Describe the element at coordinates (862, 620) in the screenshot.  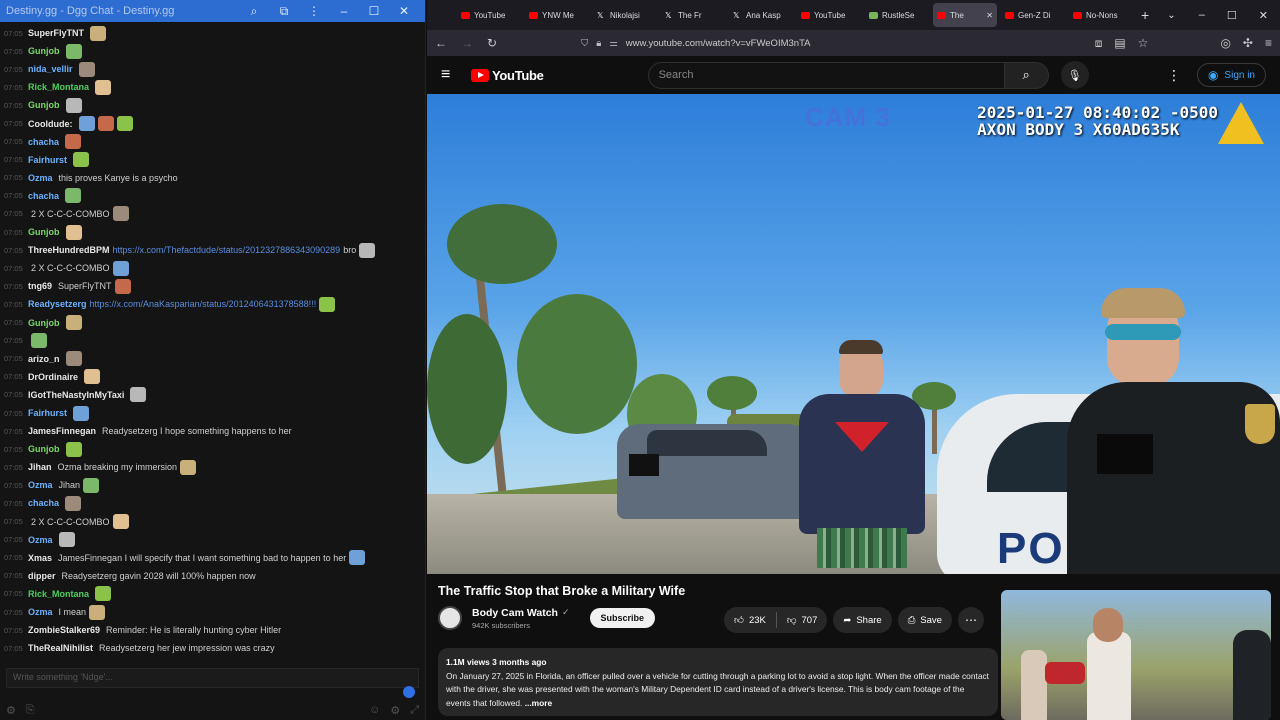
I see `share-button: ➦ Share` at that location.